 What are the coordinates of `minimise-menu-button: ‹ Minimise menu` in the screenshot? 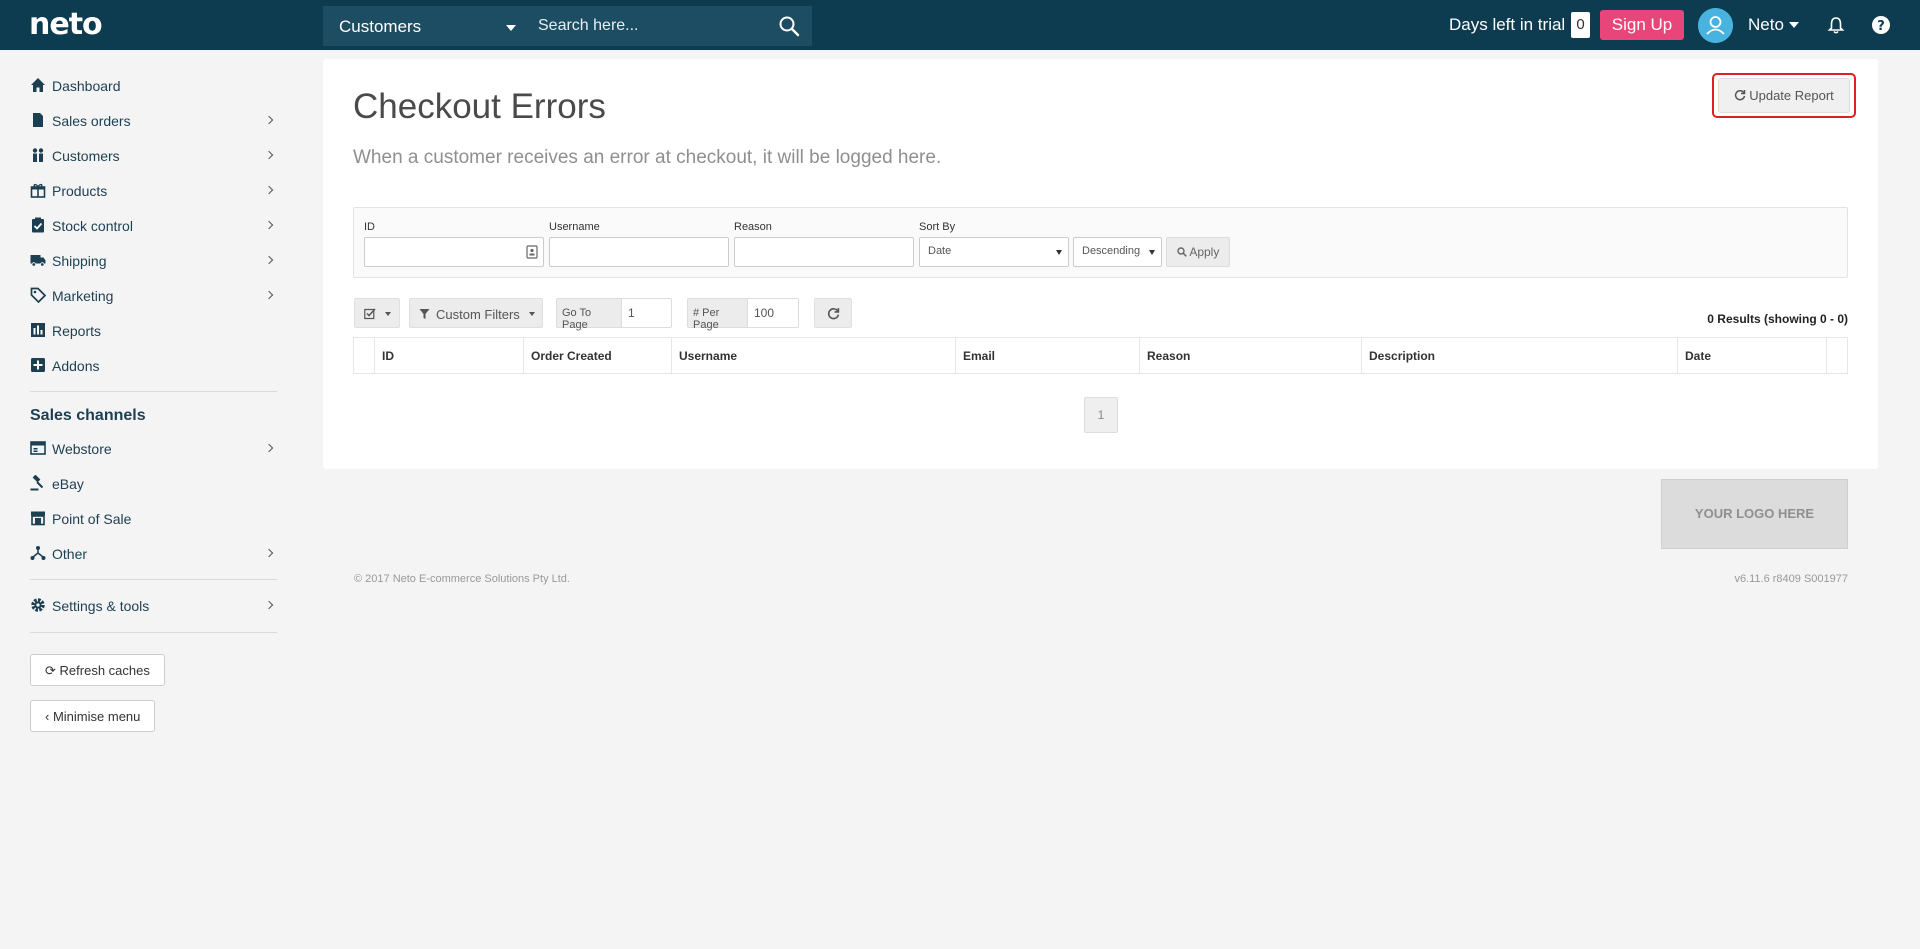 It's located at (93, 716).